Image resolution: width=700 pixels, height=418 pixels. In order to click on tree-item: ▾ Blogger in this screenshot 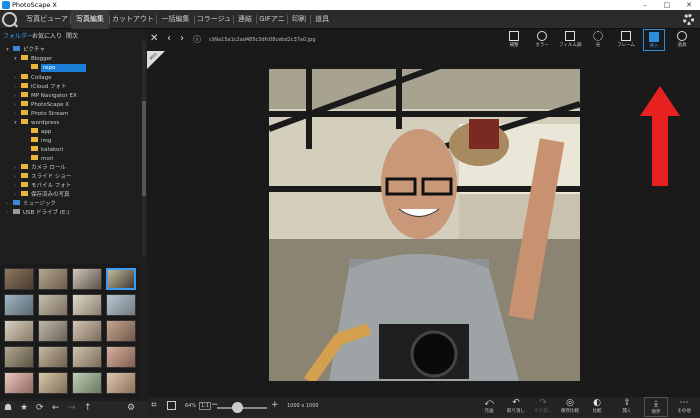, I will do `click(33, 59)`.